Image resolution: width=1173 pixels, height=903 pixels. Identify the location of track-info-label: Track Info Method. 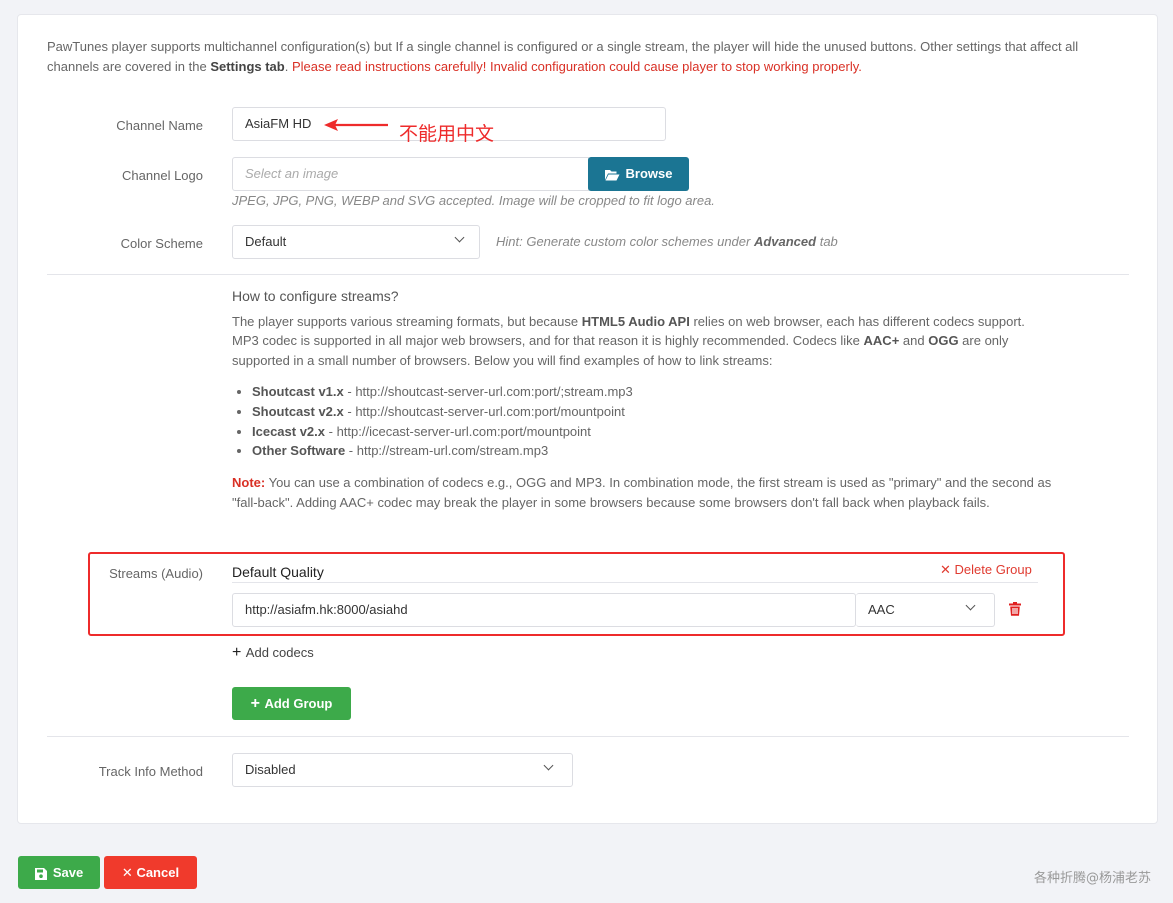
(150, 771).